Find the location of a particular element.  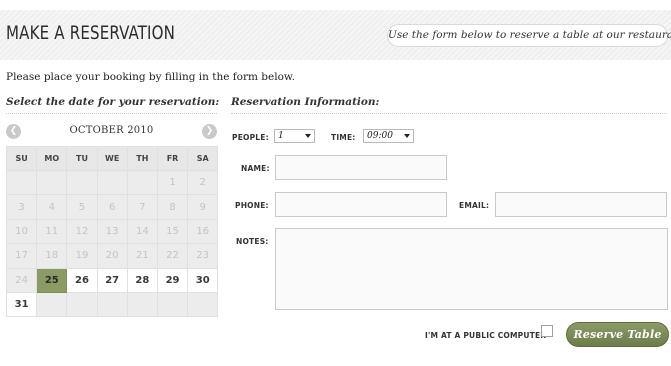

calendar-day-disabled: 18 is located at coordinates (52, 256).